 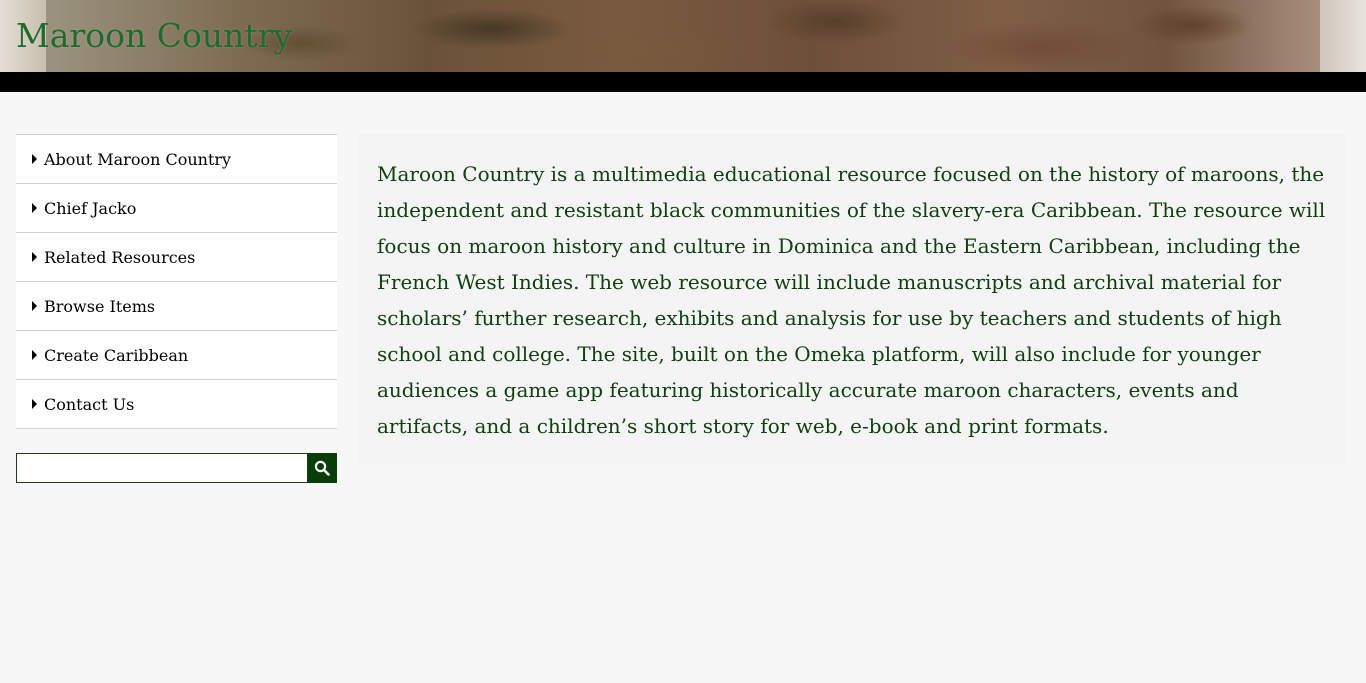 I want to click on banner-edge-right, so click(x=1343, y=36).